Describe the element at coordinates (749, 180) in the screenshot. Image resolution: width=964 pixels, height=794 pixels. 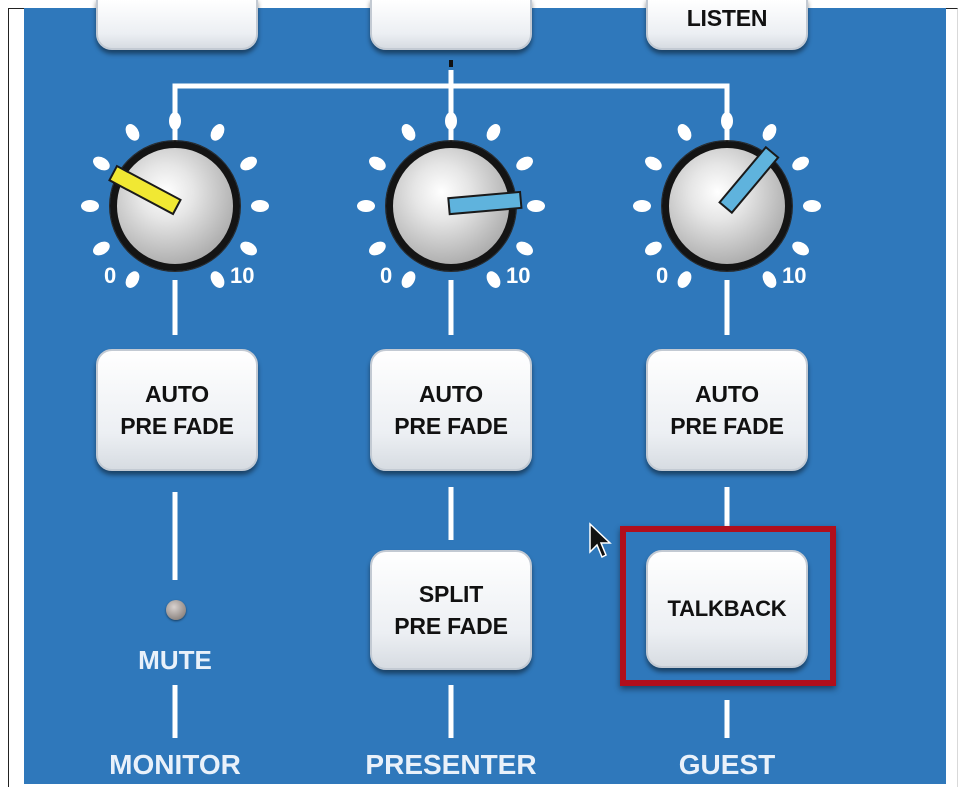
I see `guest-knob-pointer` at that location.